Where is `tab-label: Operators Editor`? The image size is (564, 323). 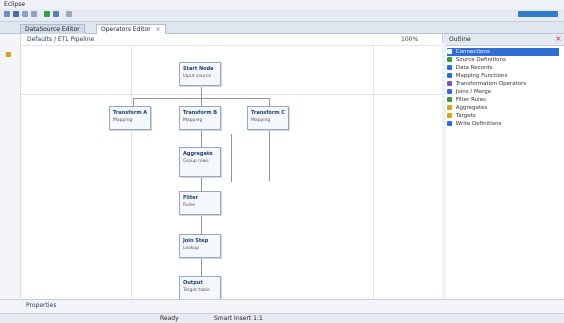
tab-label: Operators Editor is located at coordinates (126, 29).